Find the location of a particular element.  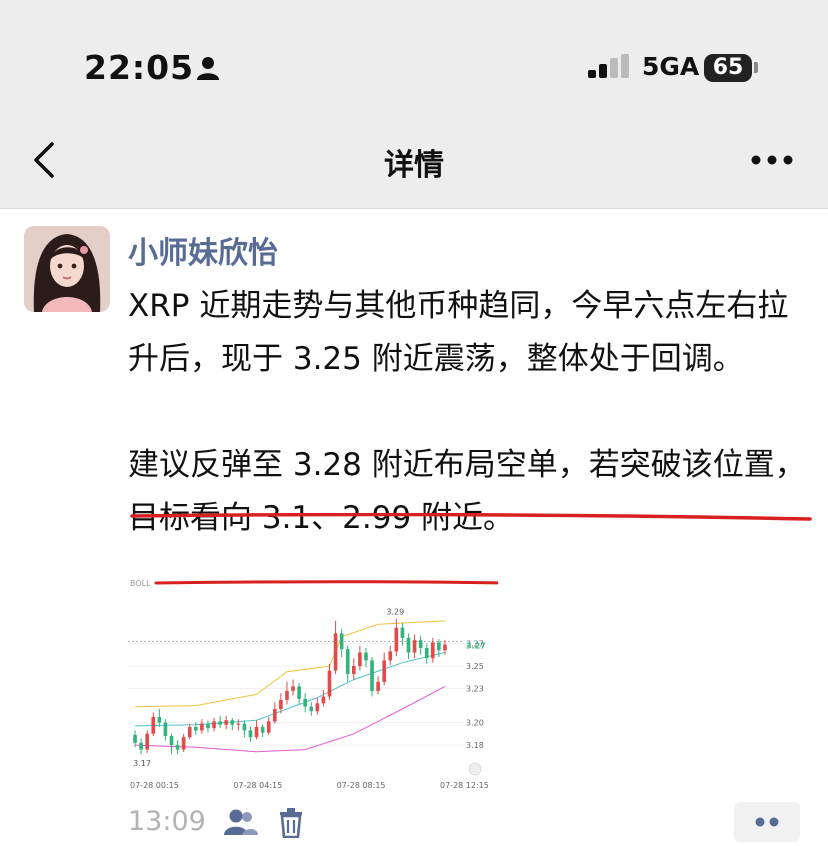

delete-trash-icon is located at coordinates (291, 823).